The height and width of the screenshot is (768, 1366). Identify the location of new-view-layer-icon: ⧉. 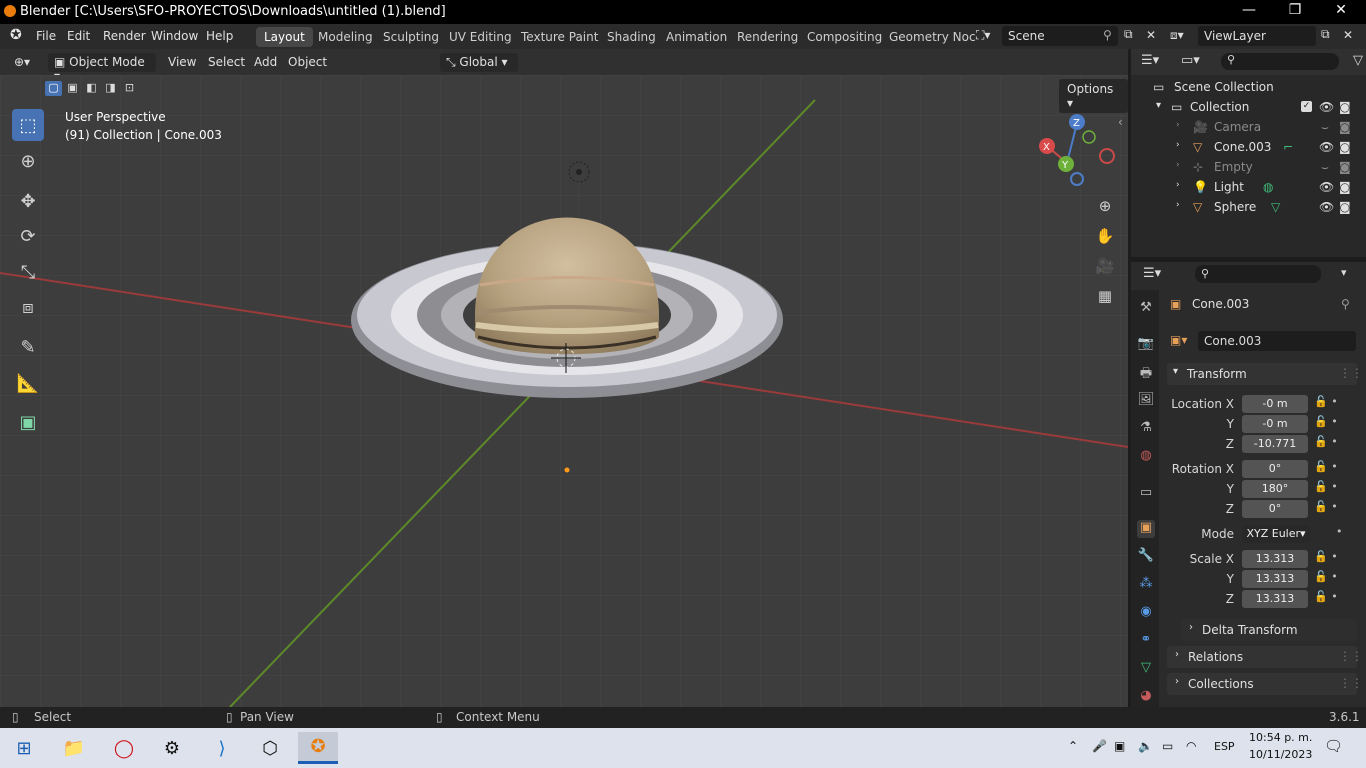
(1325, 34).